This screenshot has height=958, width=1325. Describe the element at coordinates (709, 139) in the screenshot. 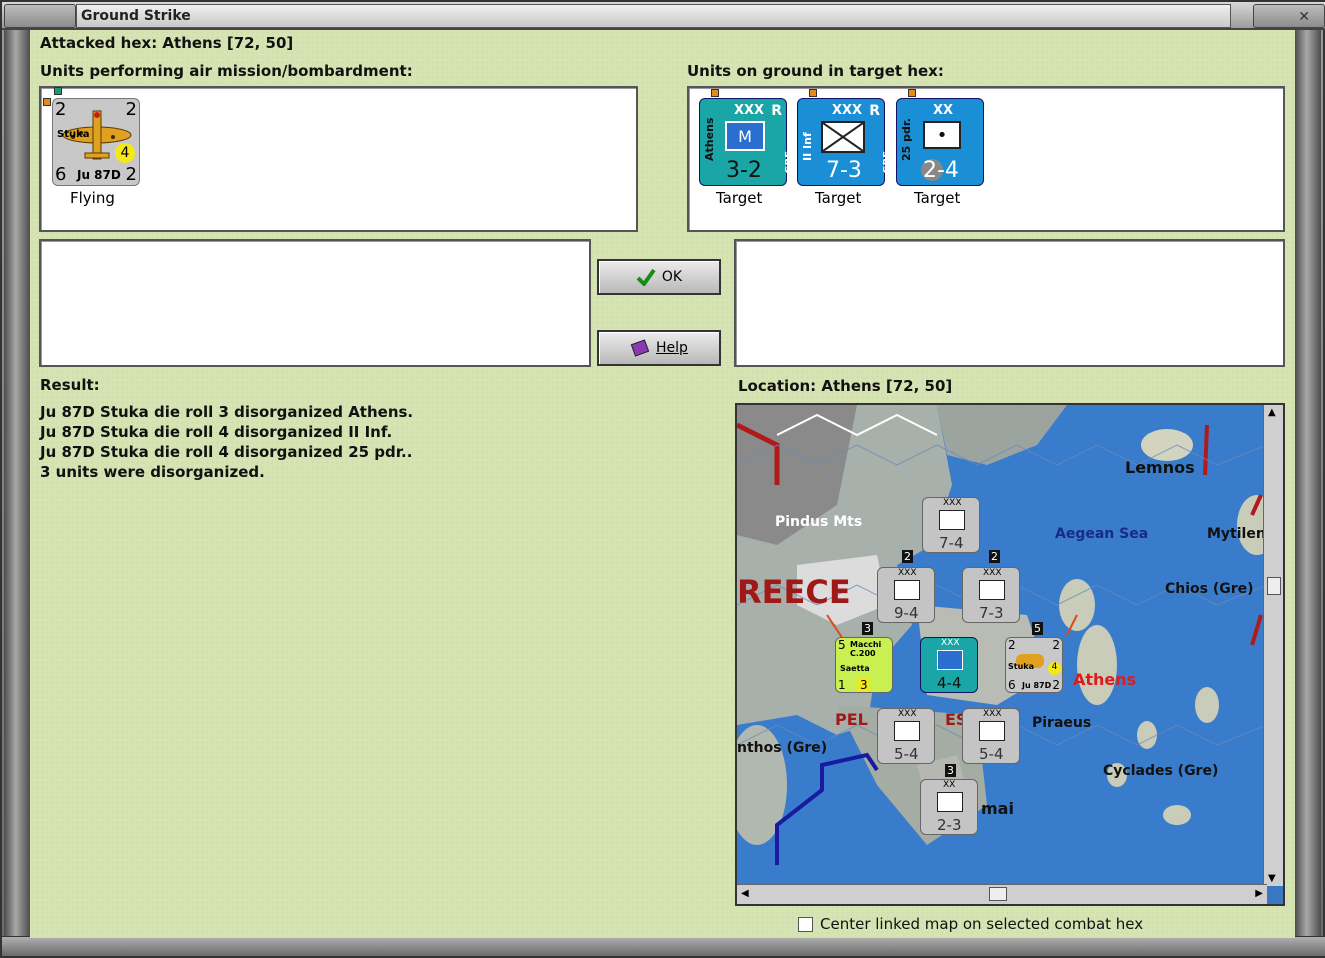

I see `unit-side-name: Athens` at that location.